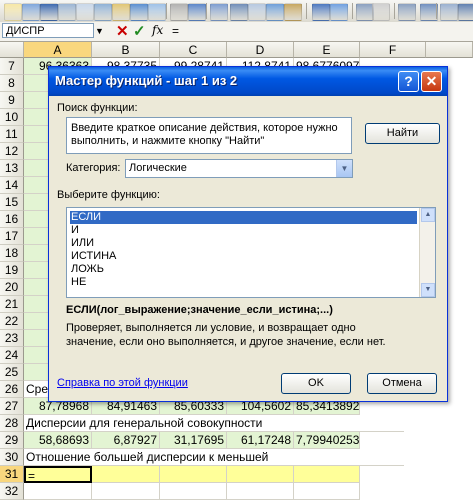  What do you see at coordinates (427, 252) in the screenshot?
I see `list-scrollbar: ▲ ▼` at bounding box center [427, 252].